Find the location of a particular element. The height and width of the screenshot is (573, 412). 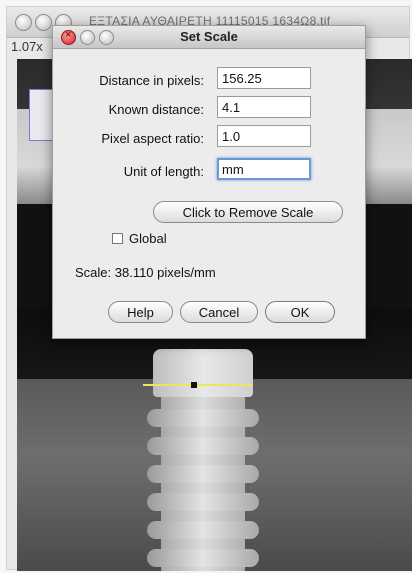

global-label: Global is located at coordinates (148, 238).